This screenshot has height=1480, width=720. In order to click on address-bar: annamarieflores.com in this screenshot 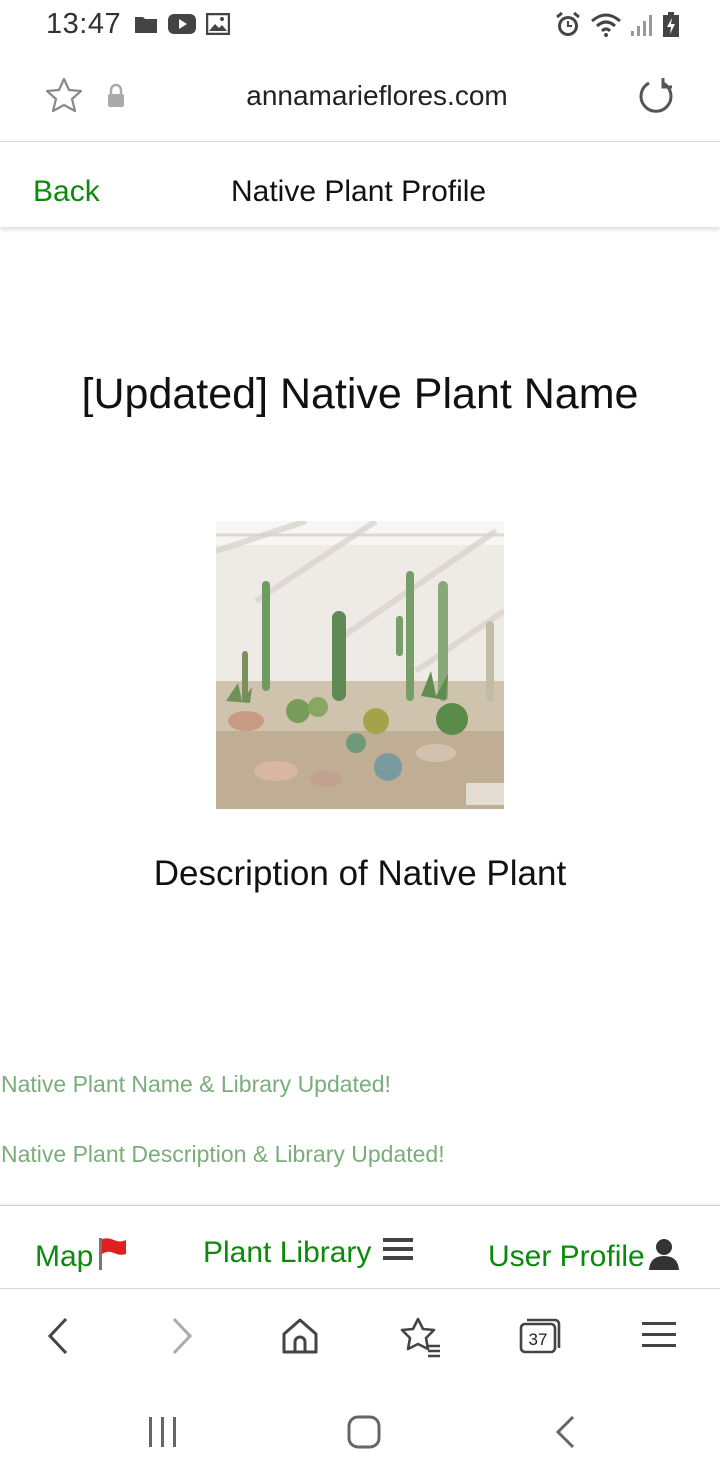, I will do `click(360, 97)`.